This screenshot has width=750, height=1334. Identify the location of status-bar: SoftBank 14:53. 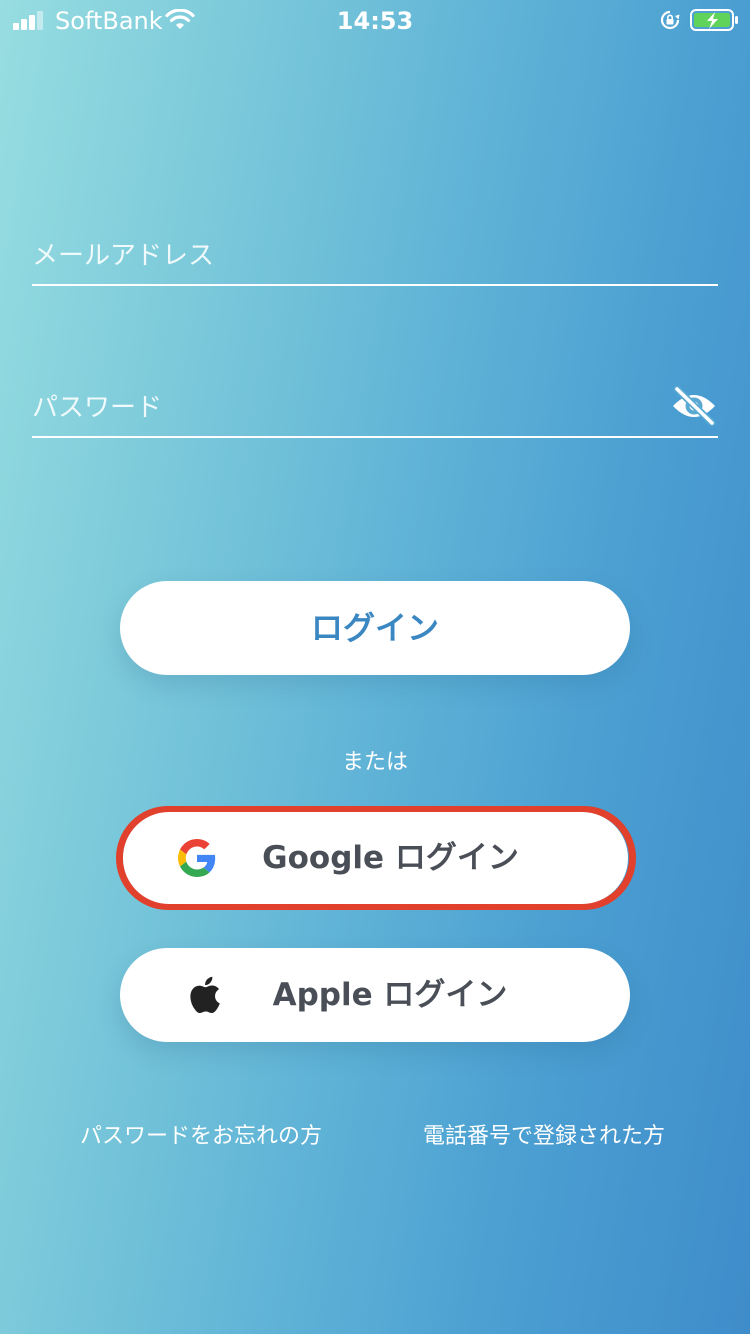
(375, 20).